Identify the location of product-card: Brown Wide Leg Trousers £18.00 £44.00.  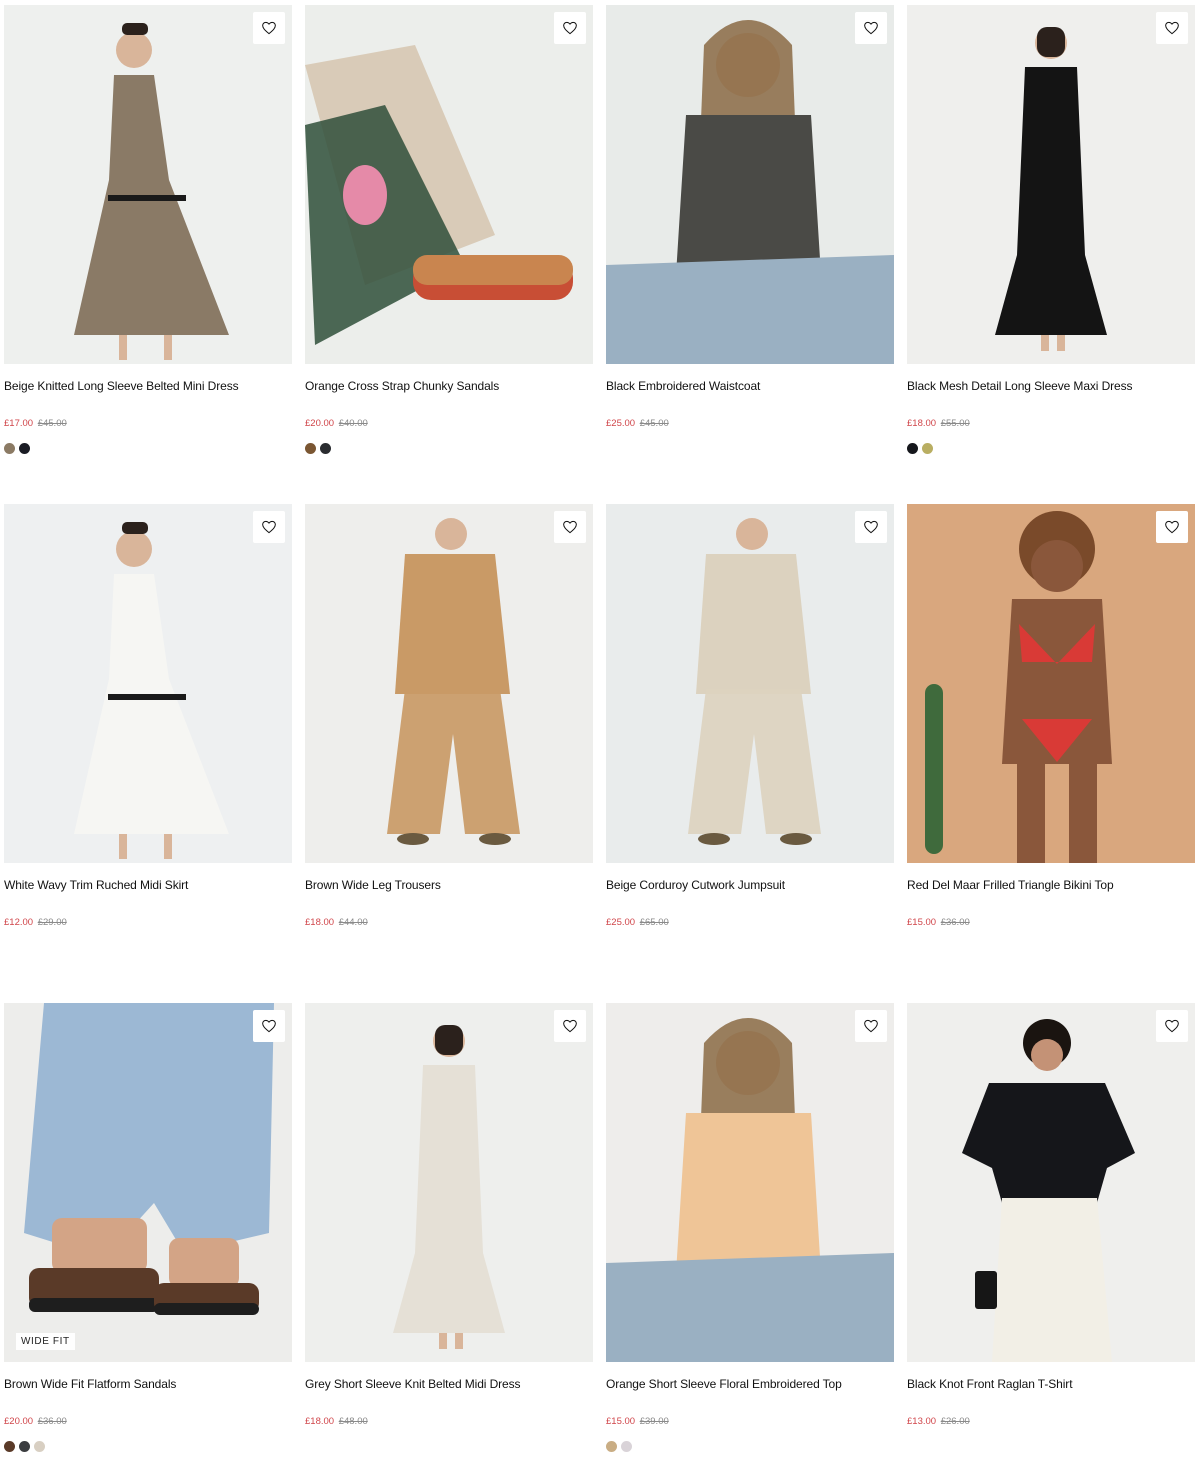
(449, 753).